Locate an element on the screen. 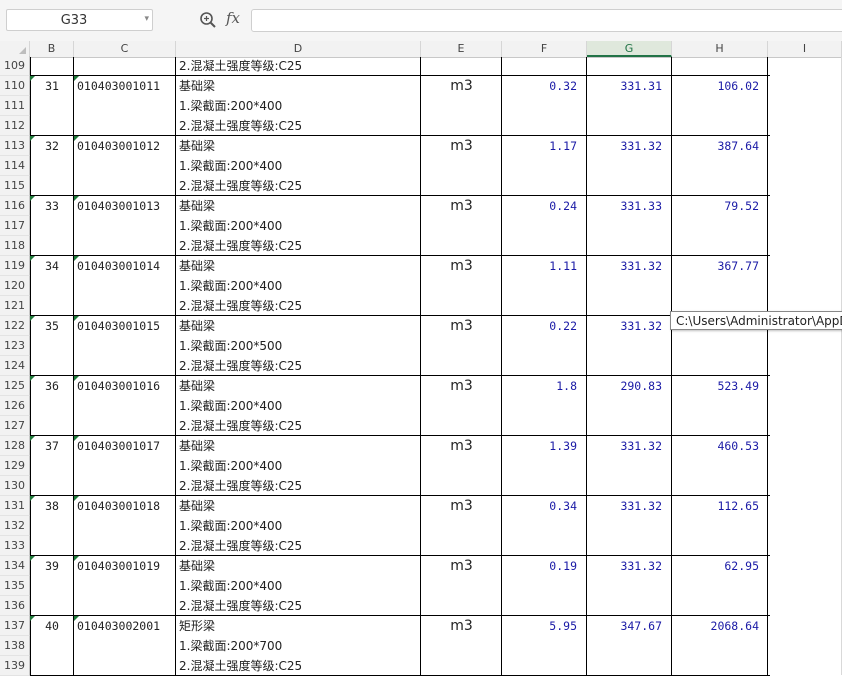 Image resolution: width=842 pixels, height=676 pixels. cell-unit-price: 290.83 is located at coordinates (624, 386).